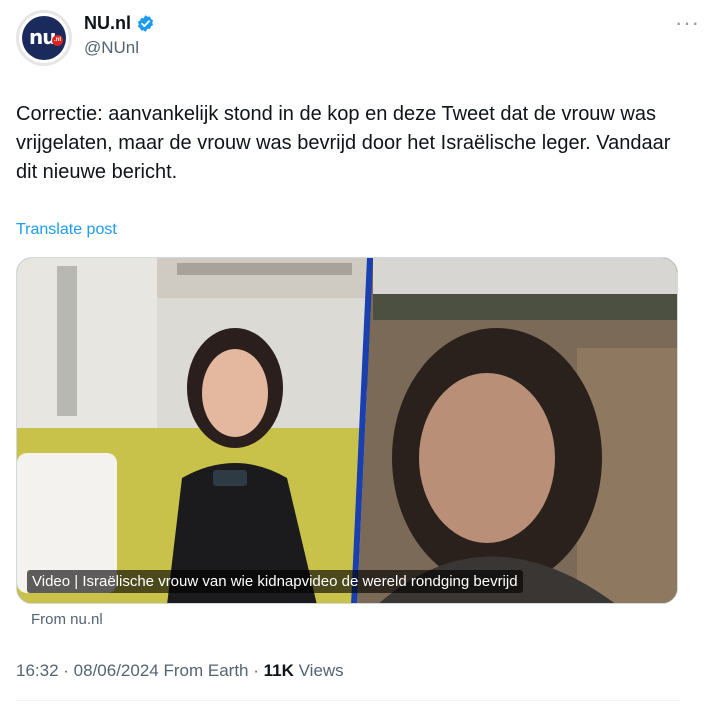 Image resolution: width=720 pixels, height=705 pixels. Describe the element at coordinates (321, 670) in the screenshot. I see `views-label: Views` at that location.